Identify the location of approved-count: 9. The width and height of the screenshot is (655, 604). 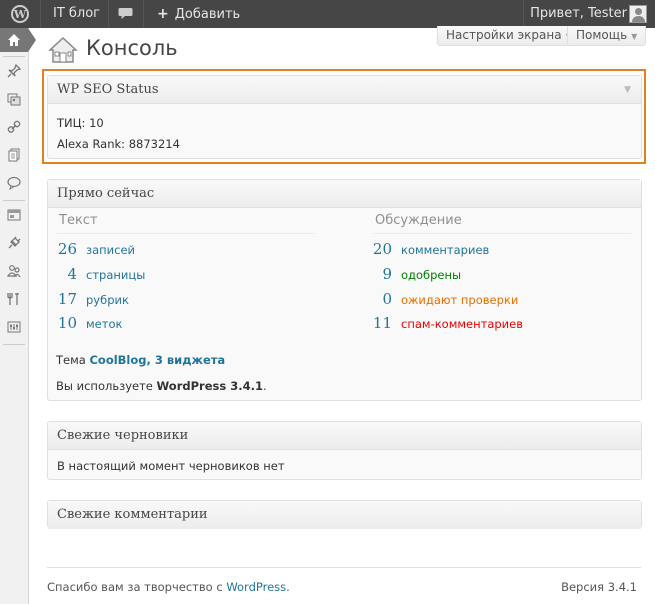
(381, 274).